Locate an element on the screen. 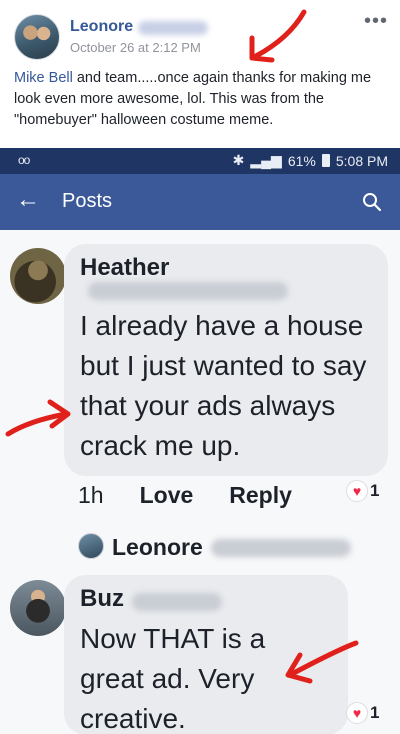  reply-preview: Leonore is located at coordinates (231, 547).